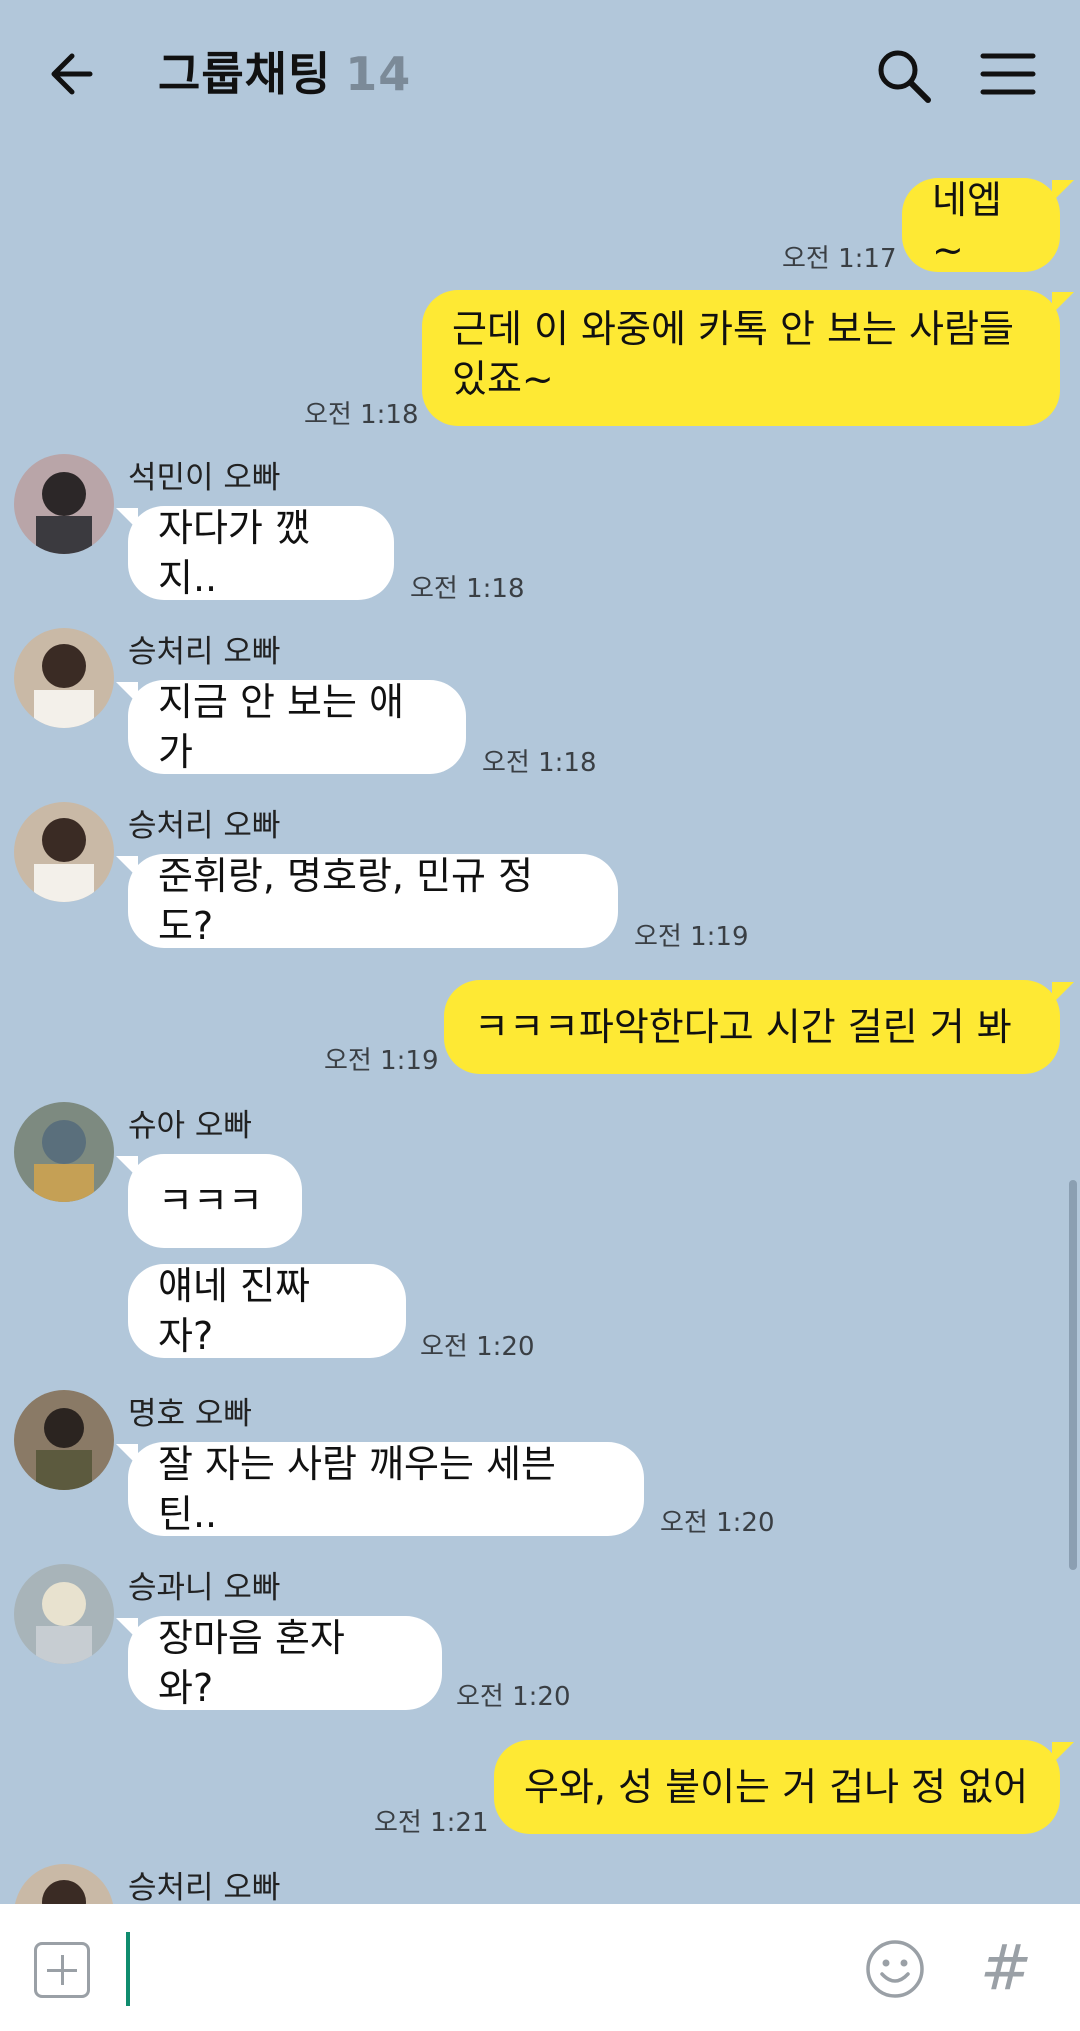  Describe the element at coordinates (378, 74) in the screenshot. I see `member-count: 14` at that location.